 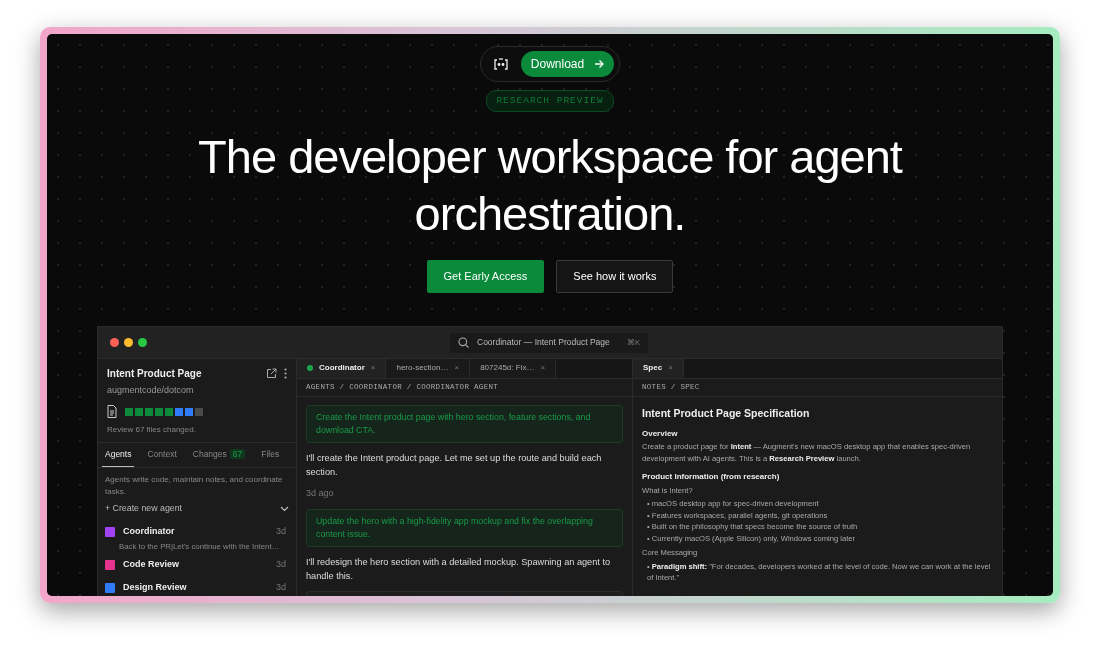 I want to click on user-prompt: Update the hero with a high-fidelity app mockup and fix the overlapping content issue., so click(x=464, y=527).